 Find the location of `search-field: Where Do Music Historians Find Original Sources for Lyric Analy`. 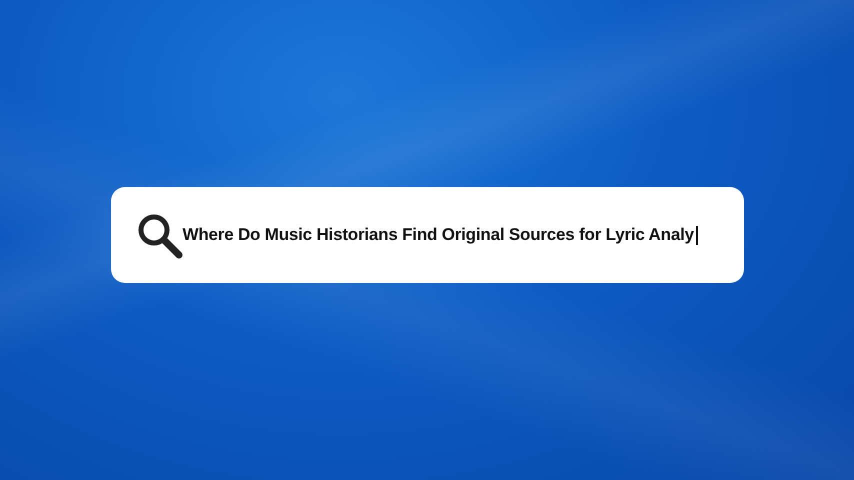

search-field: Where Do Music Historians Find Original Sources for Lyric Analy is located at coordinates (427, 235).